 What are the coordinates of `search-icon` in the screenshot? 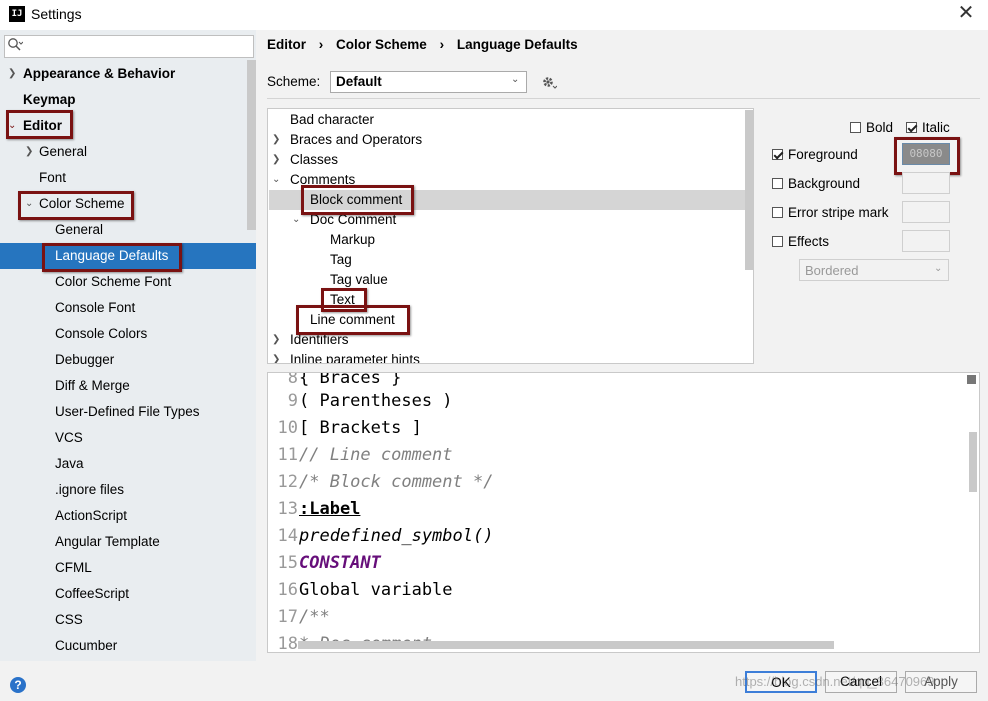 It's located at (15, 44).